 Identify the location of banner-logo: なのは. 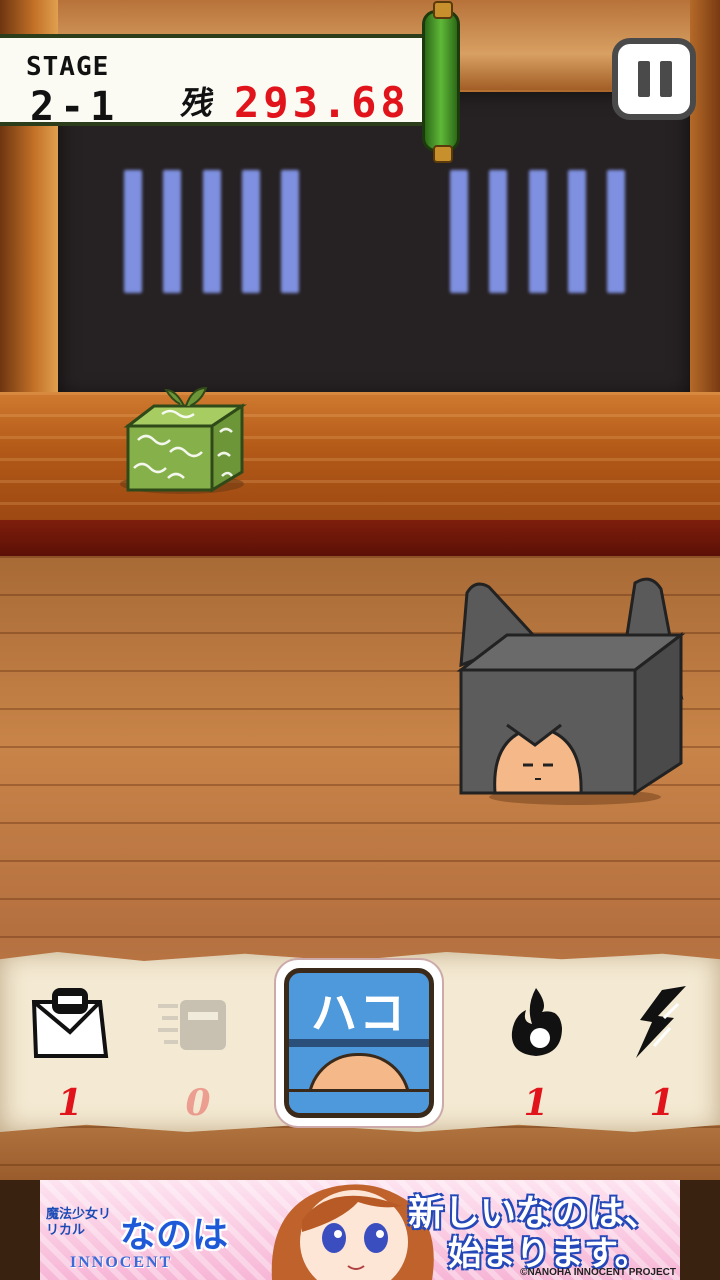
(174, 1234).